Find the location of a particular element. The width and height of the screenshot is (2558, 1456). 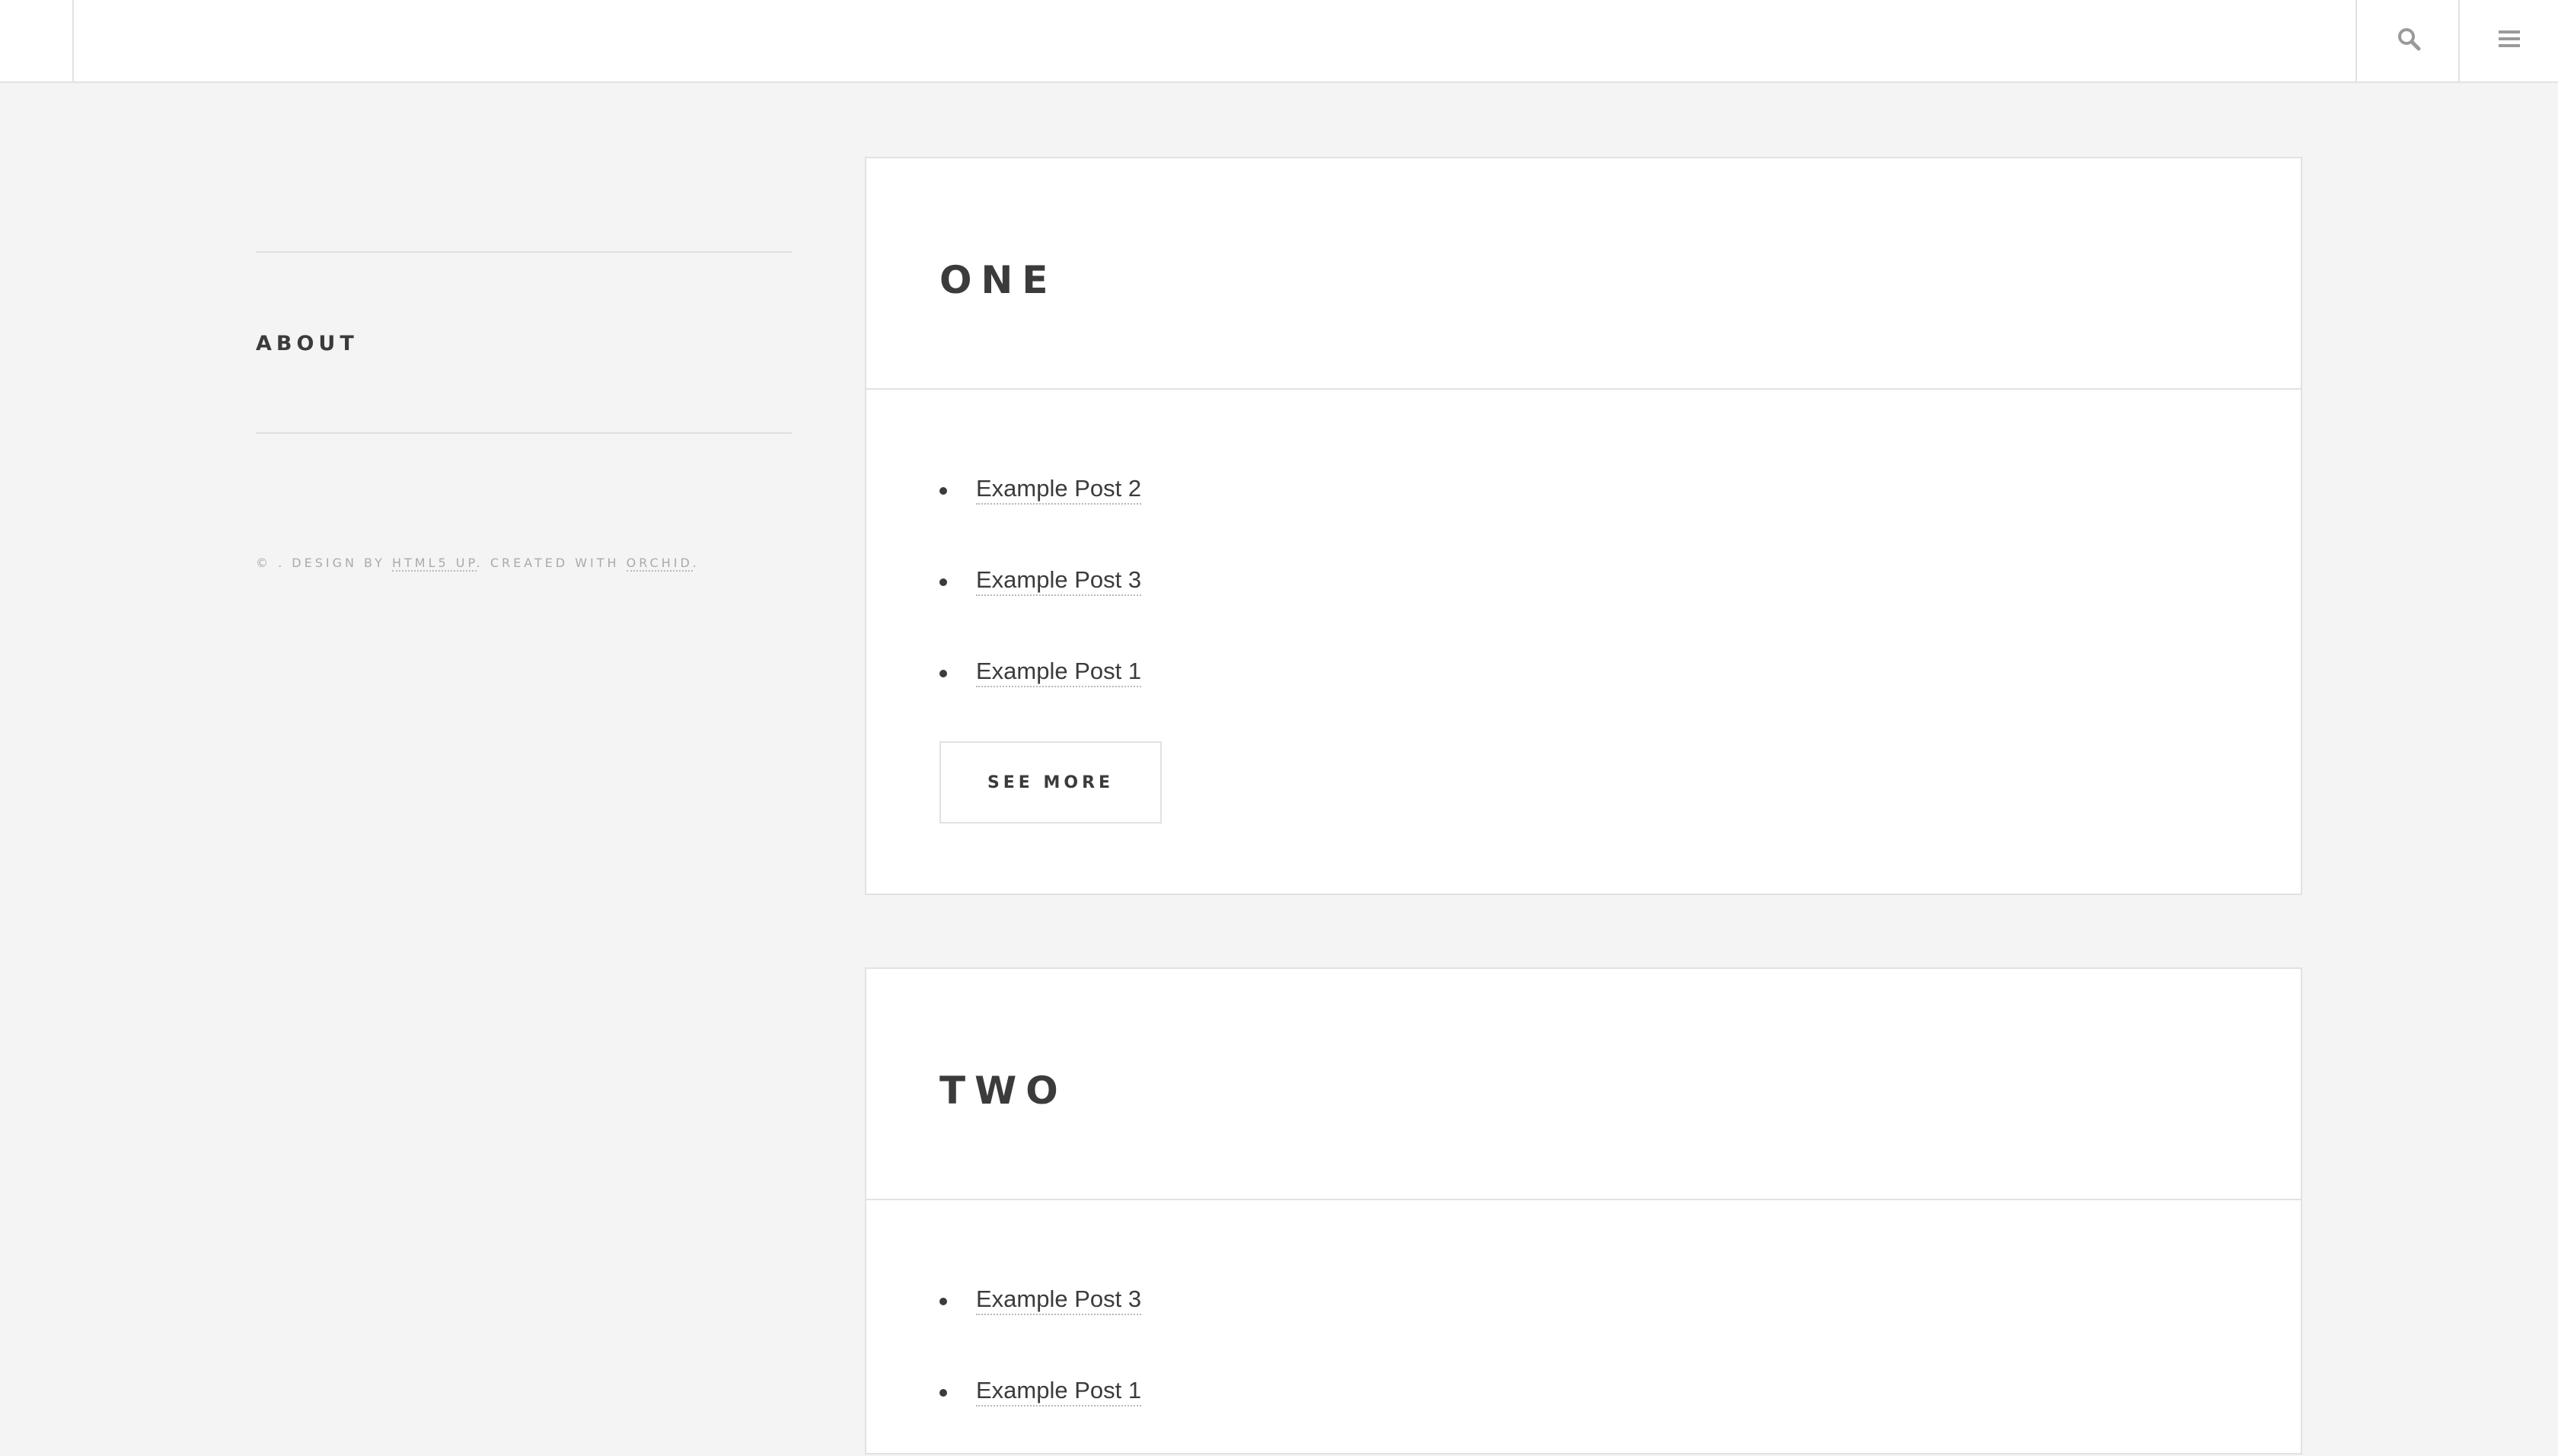

search-icon is located at coordinates (2409, 41).